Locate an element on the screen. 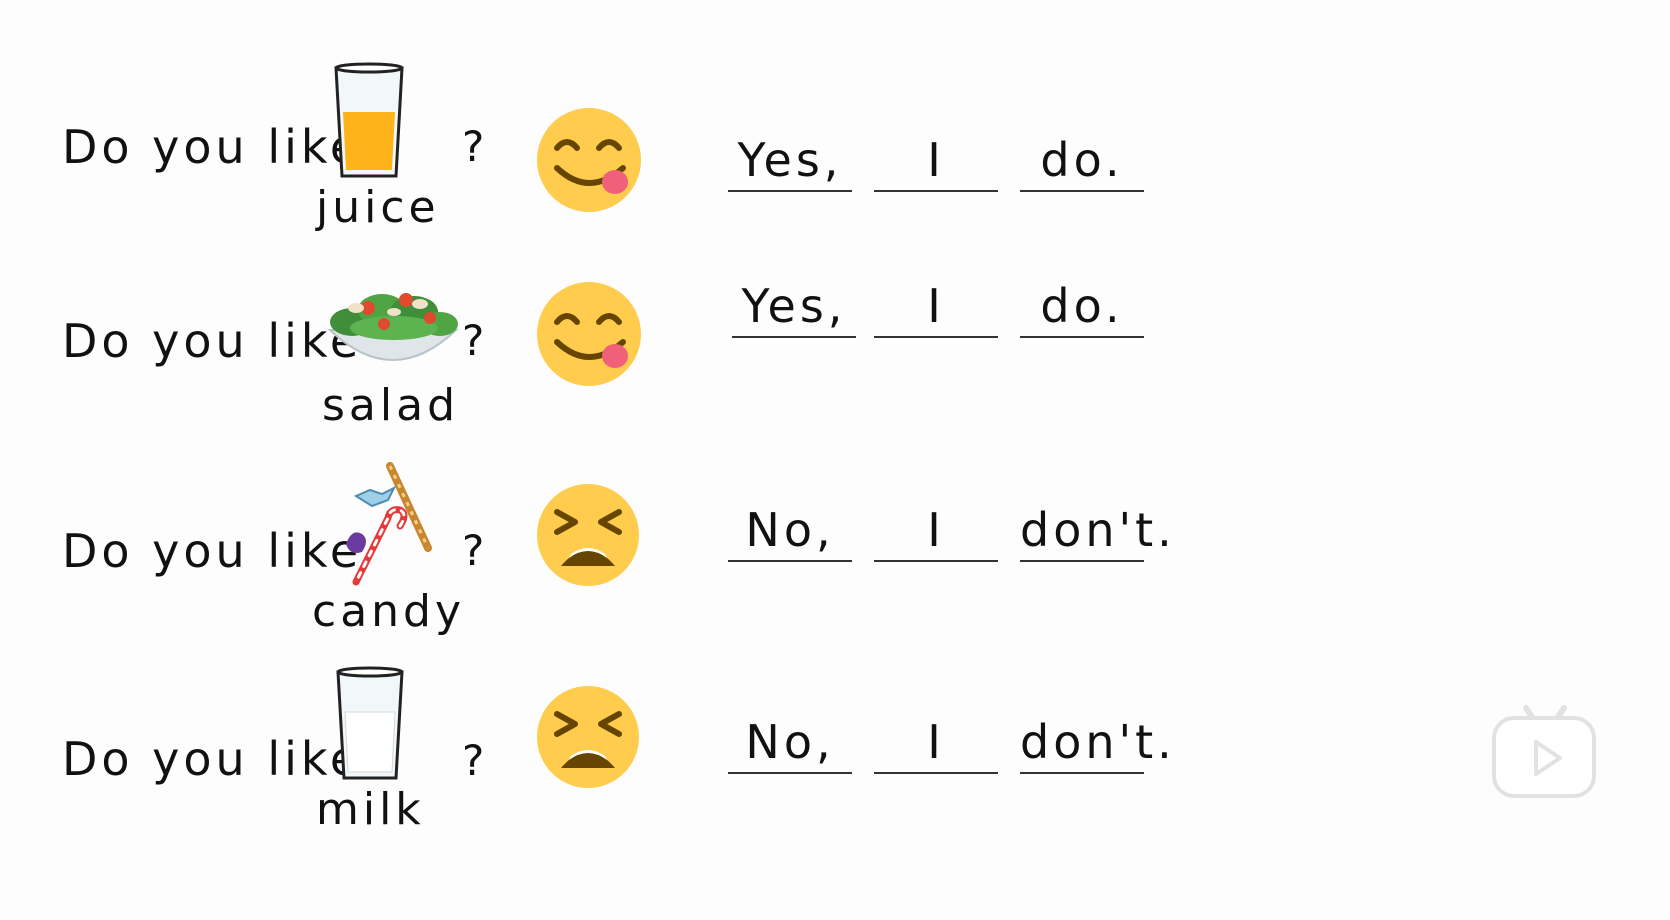  exercise-row-candy: Do you like candy ? No, I don't. is located at coordinates (600, 555).